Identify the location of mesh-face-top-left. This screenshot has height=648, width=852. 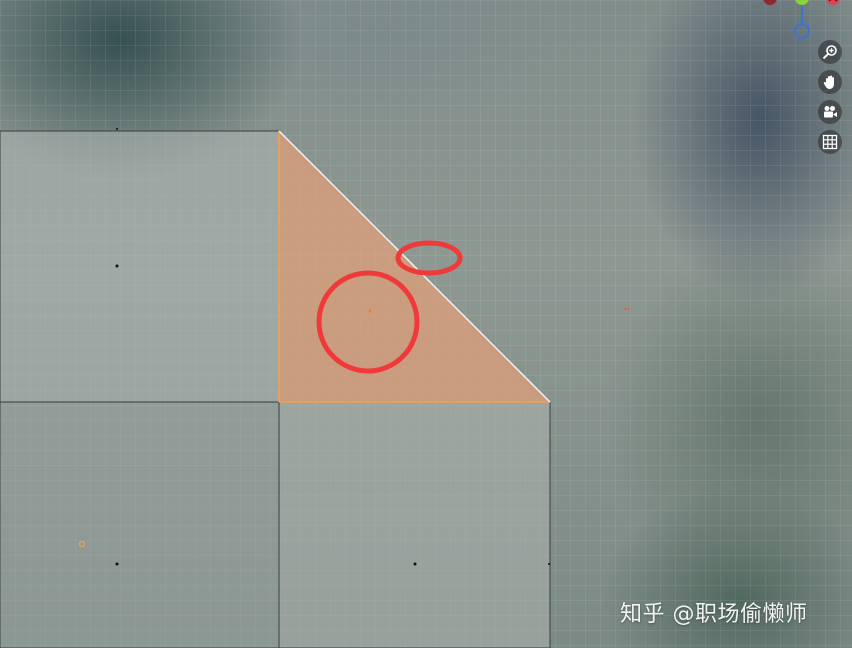
(140, 266).